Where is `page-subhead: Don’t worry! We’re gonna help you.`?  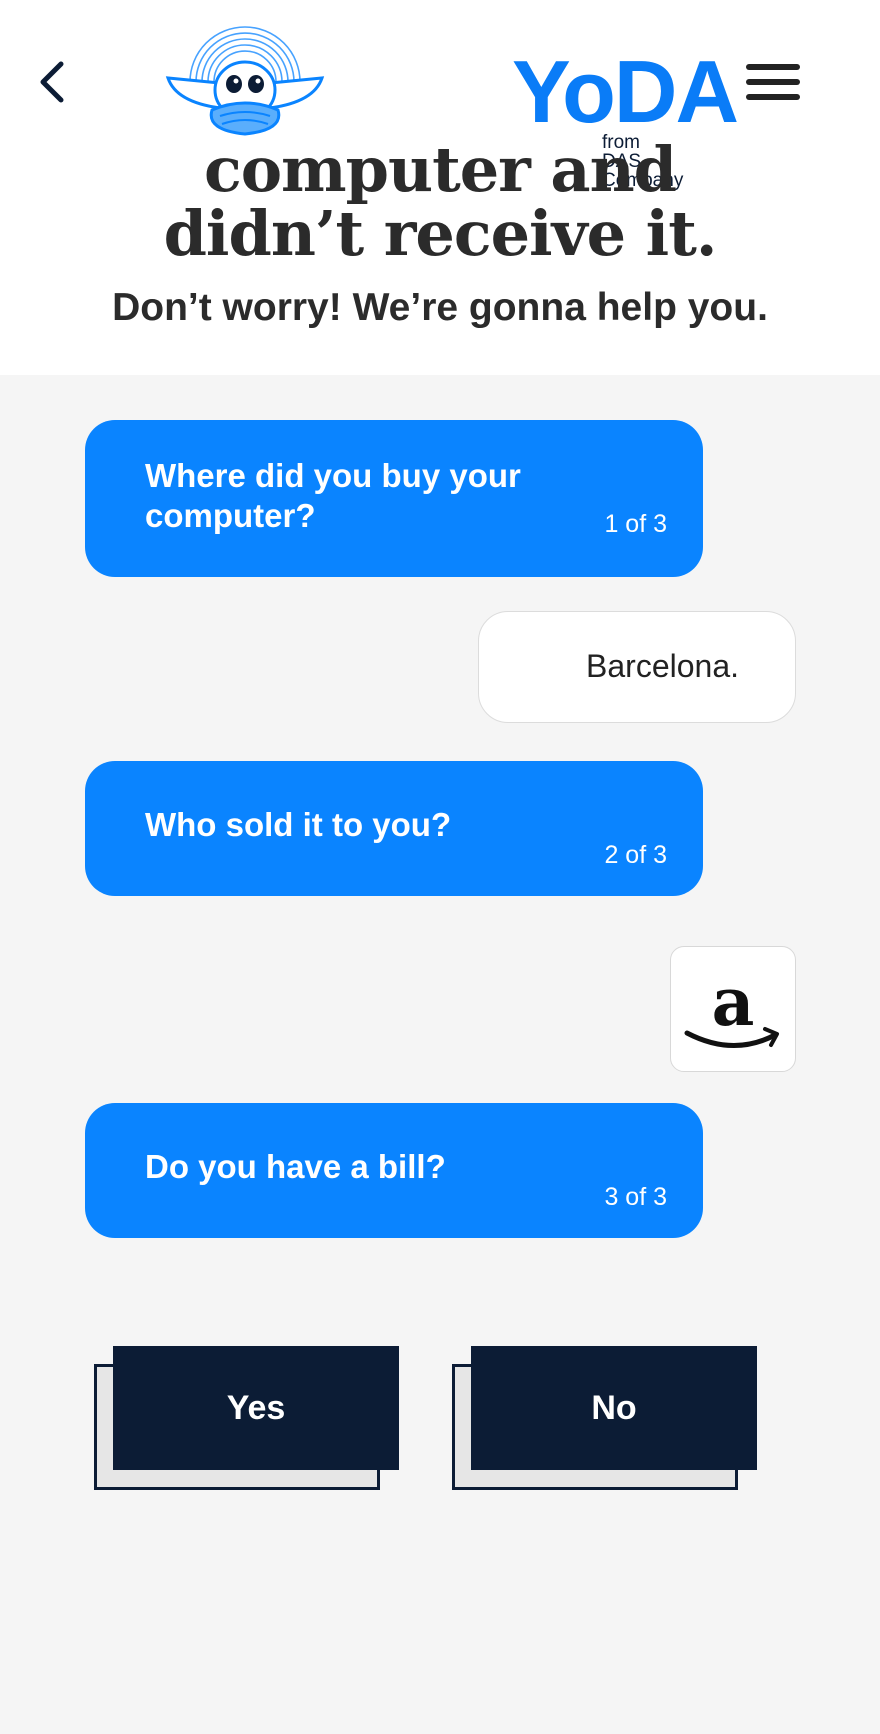 page-subhead: Don’t worry! We’re gonna help you. is located at coordinates (440, 307).